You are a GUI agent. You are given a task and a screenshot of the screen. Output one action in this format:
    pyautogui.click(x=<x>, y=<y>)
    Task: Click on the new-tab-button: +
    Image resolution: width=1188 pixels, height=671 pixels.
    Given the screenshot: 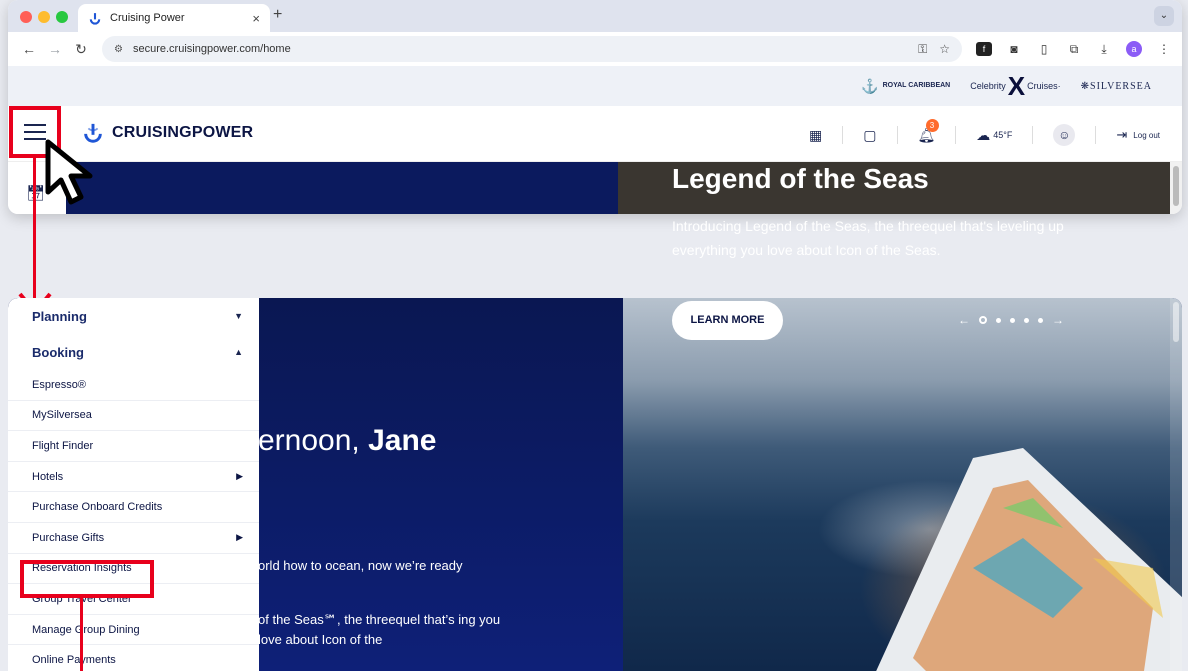 What is the action you would take?
    pyautogui.click(x=277, y=15)
    